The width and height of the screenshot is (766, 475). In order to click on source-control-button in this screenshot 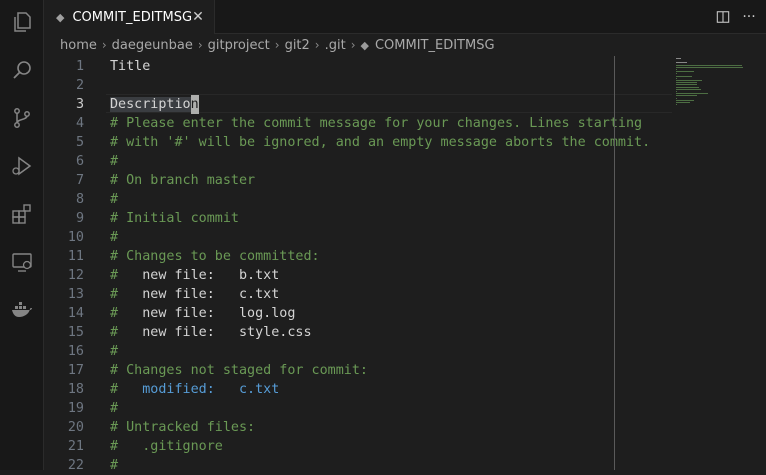, I will do `click(22, 118)`.